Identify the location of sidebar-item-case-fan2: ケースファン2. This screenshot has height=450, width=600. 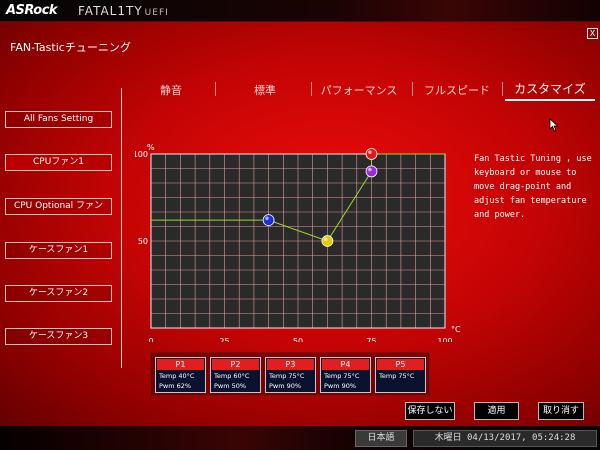
(58, 293).